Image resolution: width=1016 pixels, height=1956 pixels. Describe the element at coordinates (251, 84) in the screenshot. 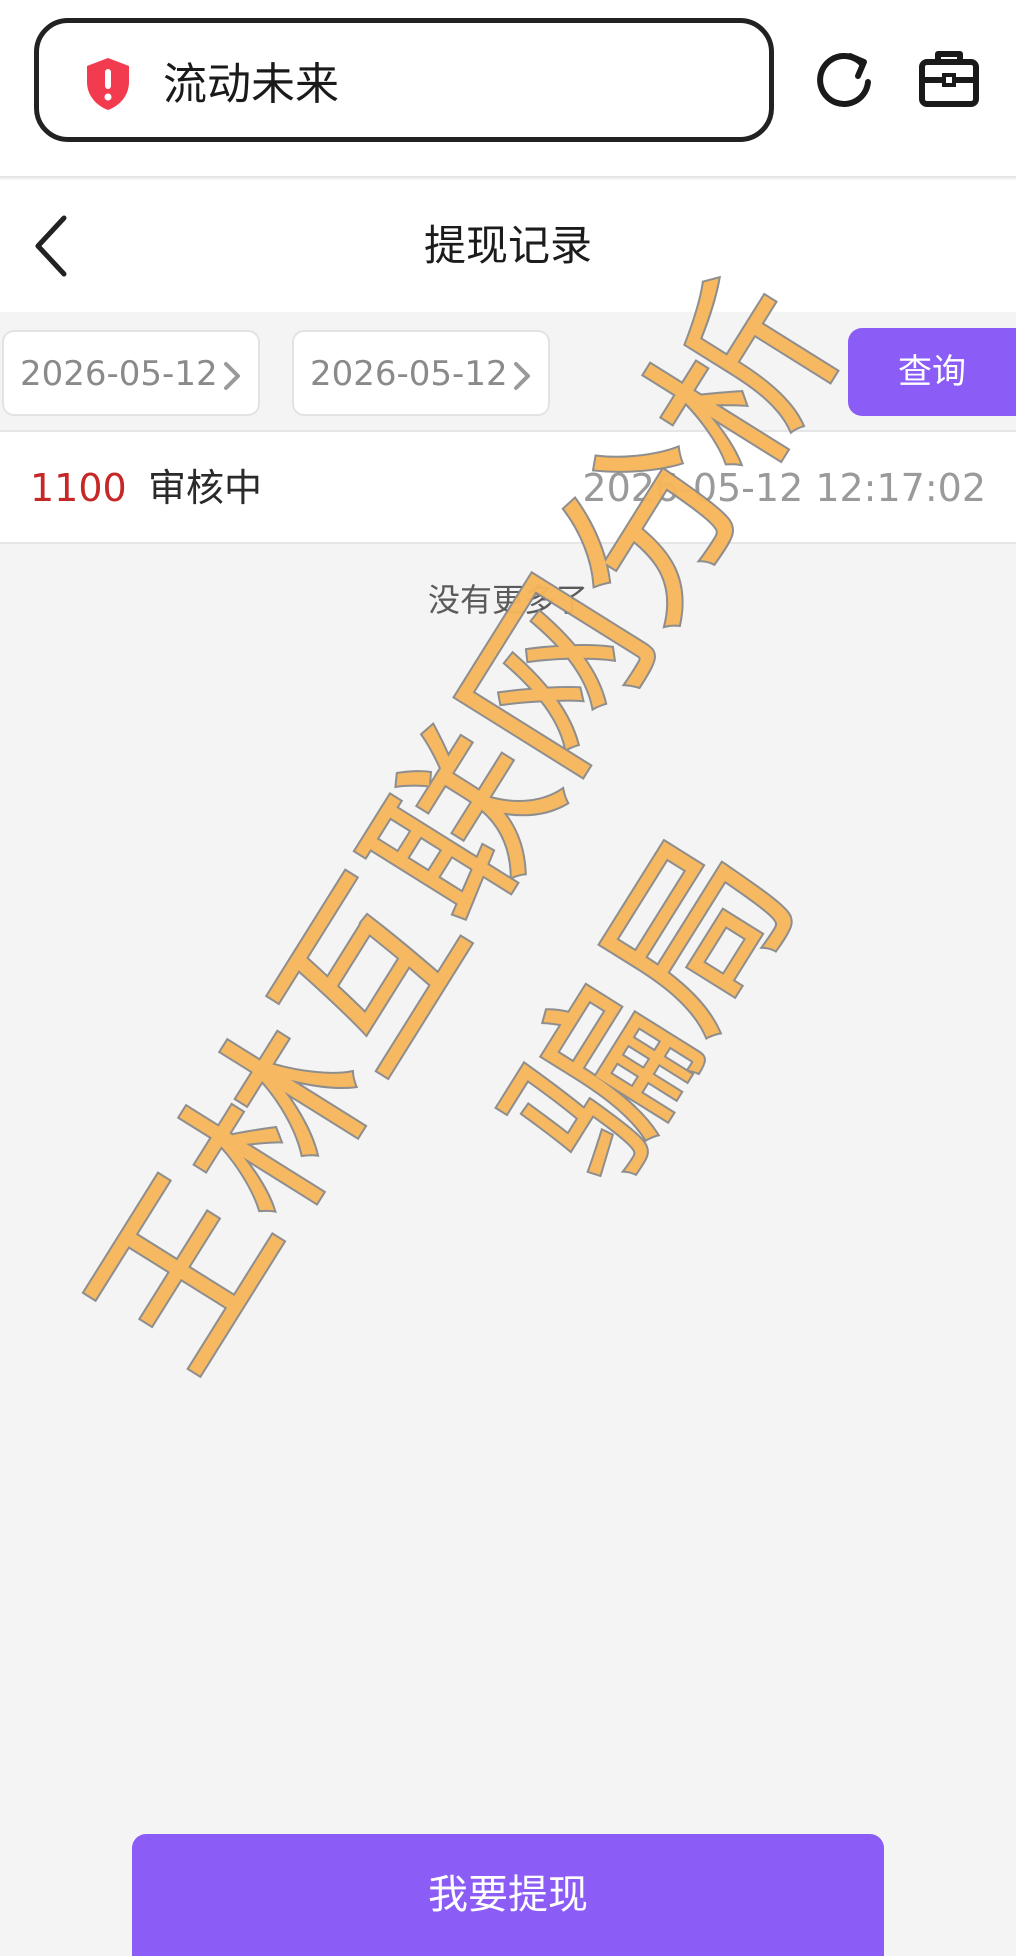

I see `site-name: 流动未来` at that location.